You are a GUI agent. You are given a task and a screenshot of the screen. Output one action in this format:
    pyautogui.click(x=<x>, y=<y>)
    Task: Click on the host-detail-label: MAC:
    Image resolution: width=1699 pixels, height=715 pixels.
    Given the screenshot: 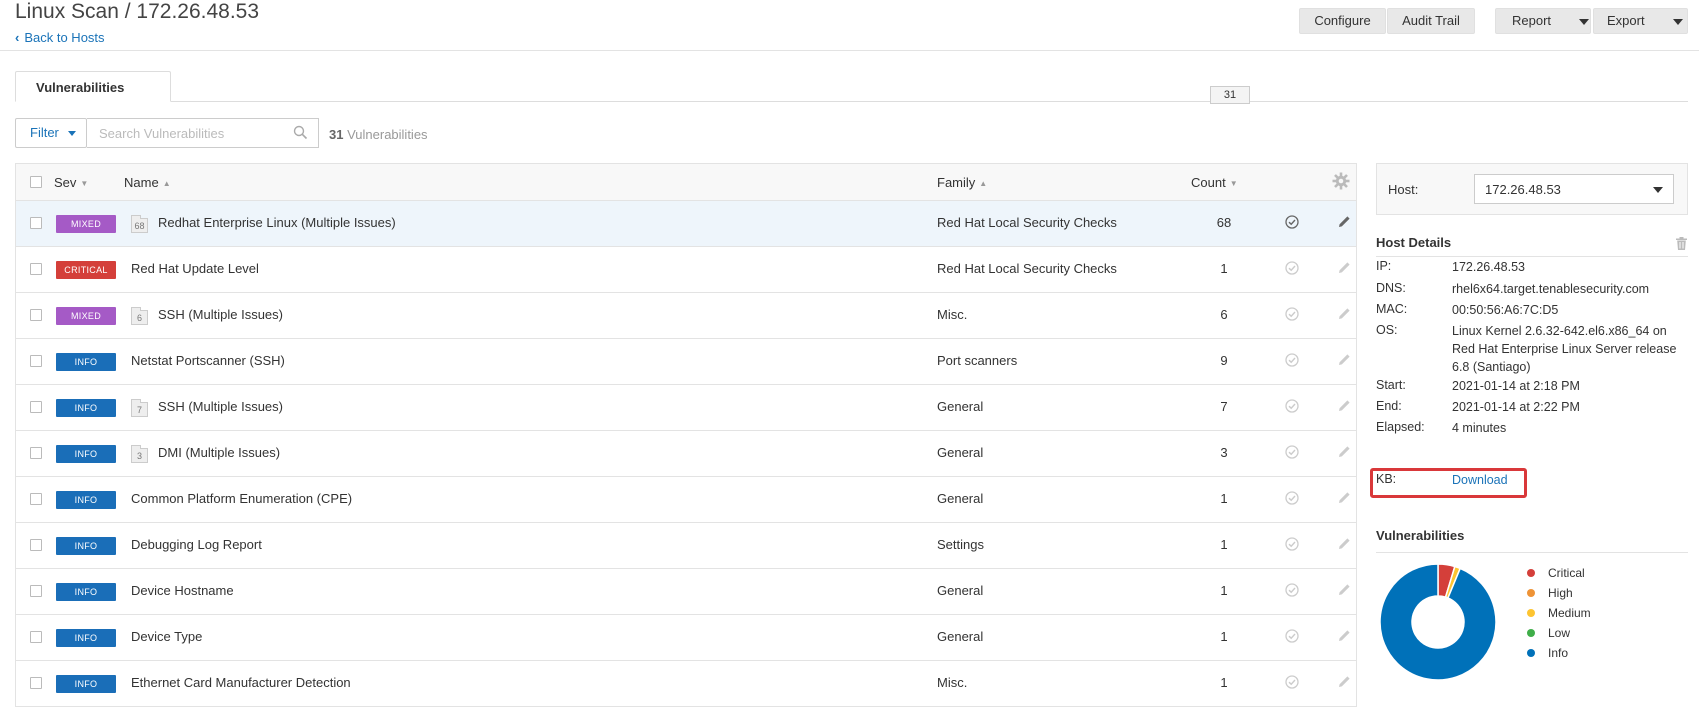 What is the action you would take?
    pyautogui.click(x=1392, y=309)
    